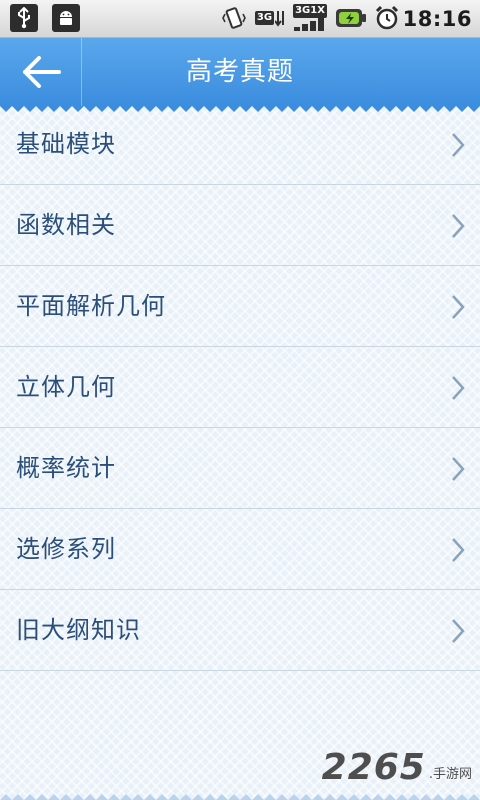  Describe the element at coordinates (437, 19) in the screenshot. I see `status-time: 18:16` at that location.